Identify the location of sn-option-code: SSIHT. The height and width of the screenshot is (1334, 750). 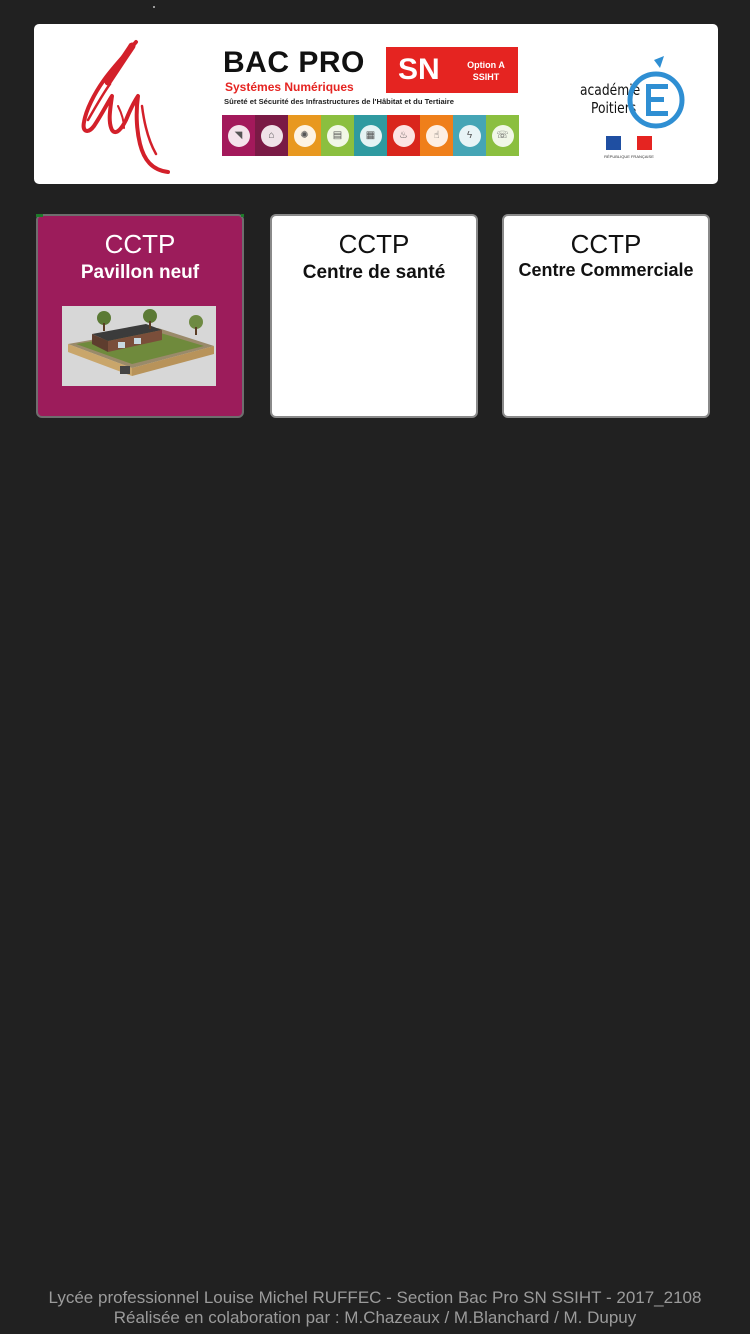
(486, 77).